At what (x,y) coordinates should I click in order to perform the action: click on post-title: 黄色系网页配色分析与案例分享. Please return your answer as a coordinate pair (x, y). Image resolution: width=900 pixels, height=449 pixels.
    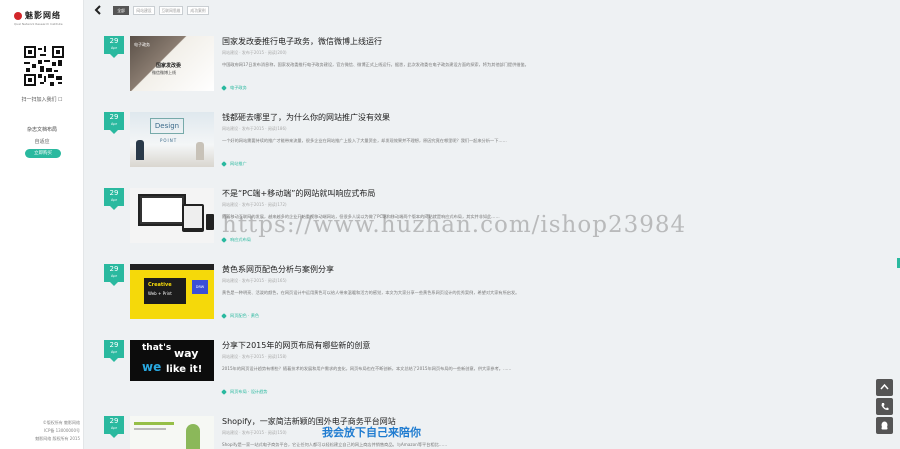
    Looking at the image, I should click on (278, 269).